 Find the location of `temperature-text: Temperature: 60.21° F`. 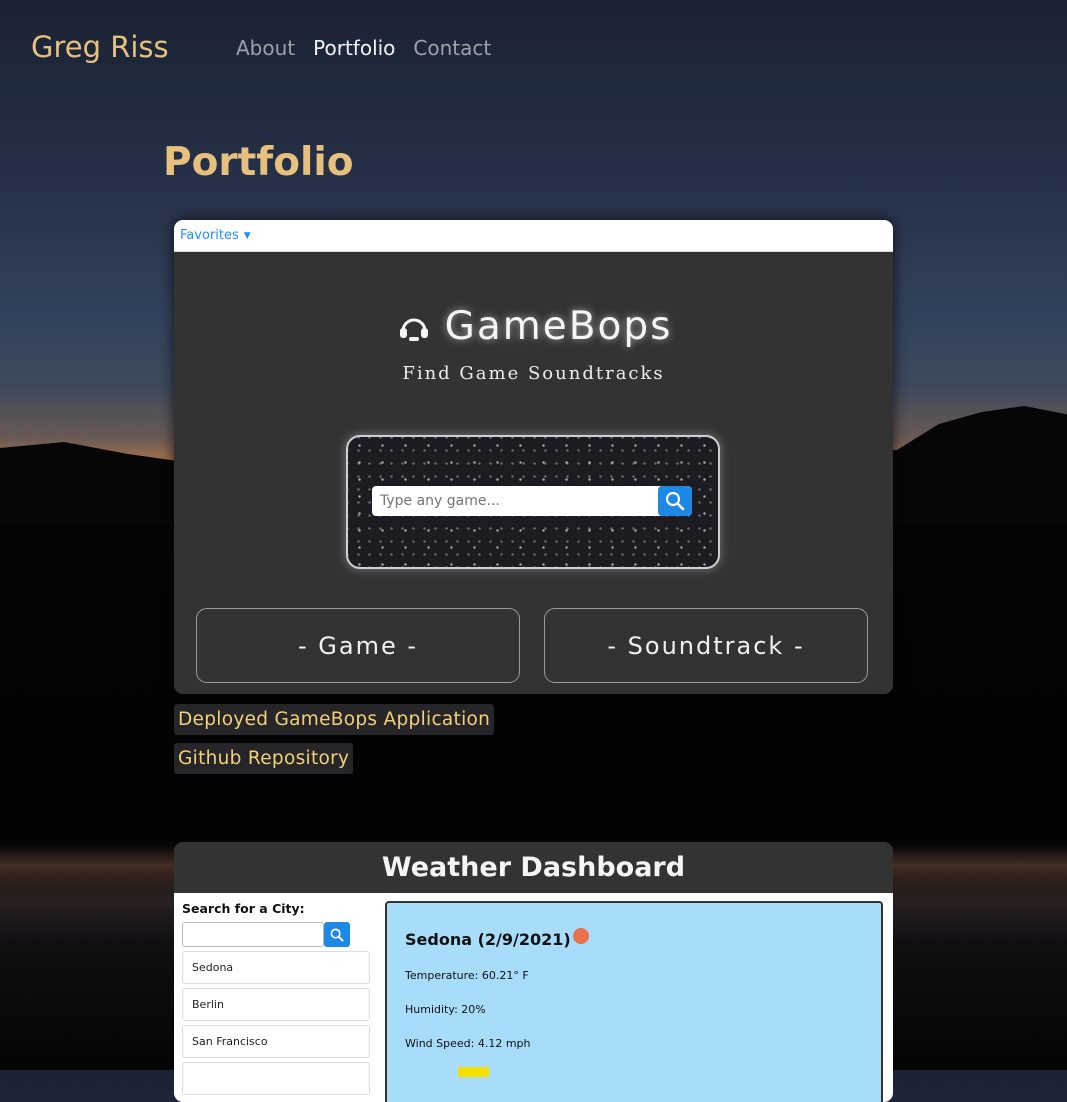

temperature-text: Temperature: 60.21° F is located at coordinates (467, 975).